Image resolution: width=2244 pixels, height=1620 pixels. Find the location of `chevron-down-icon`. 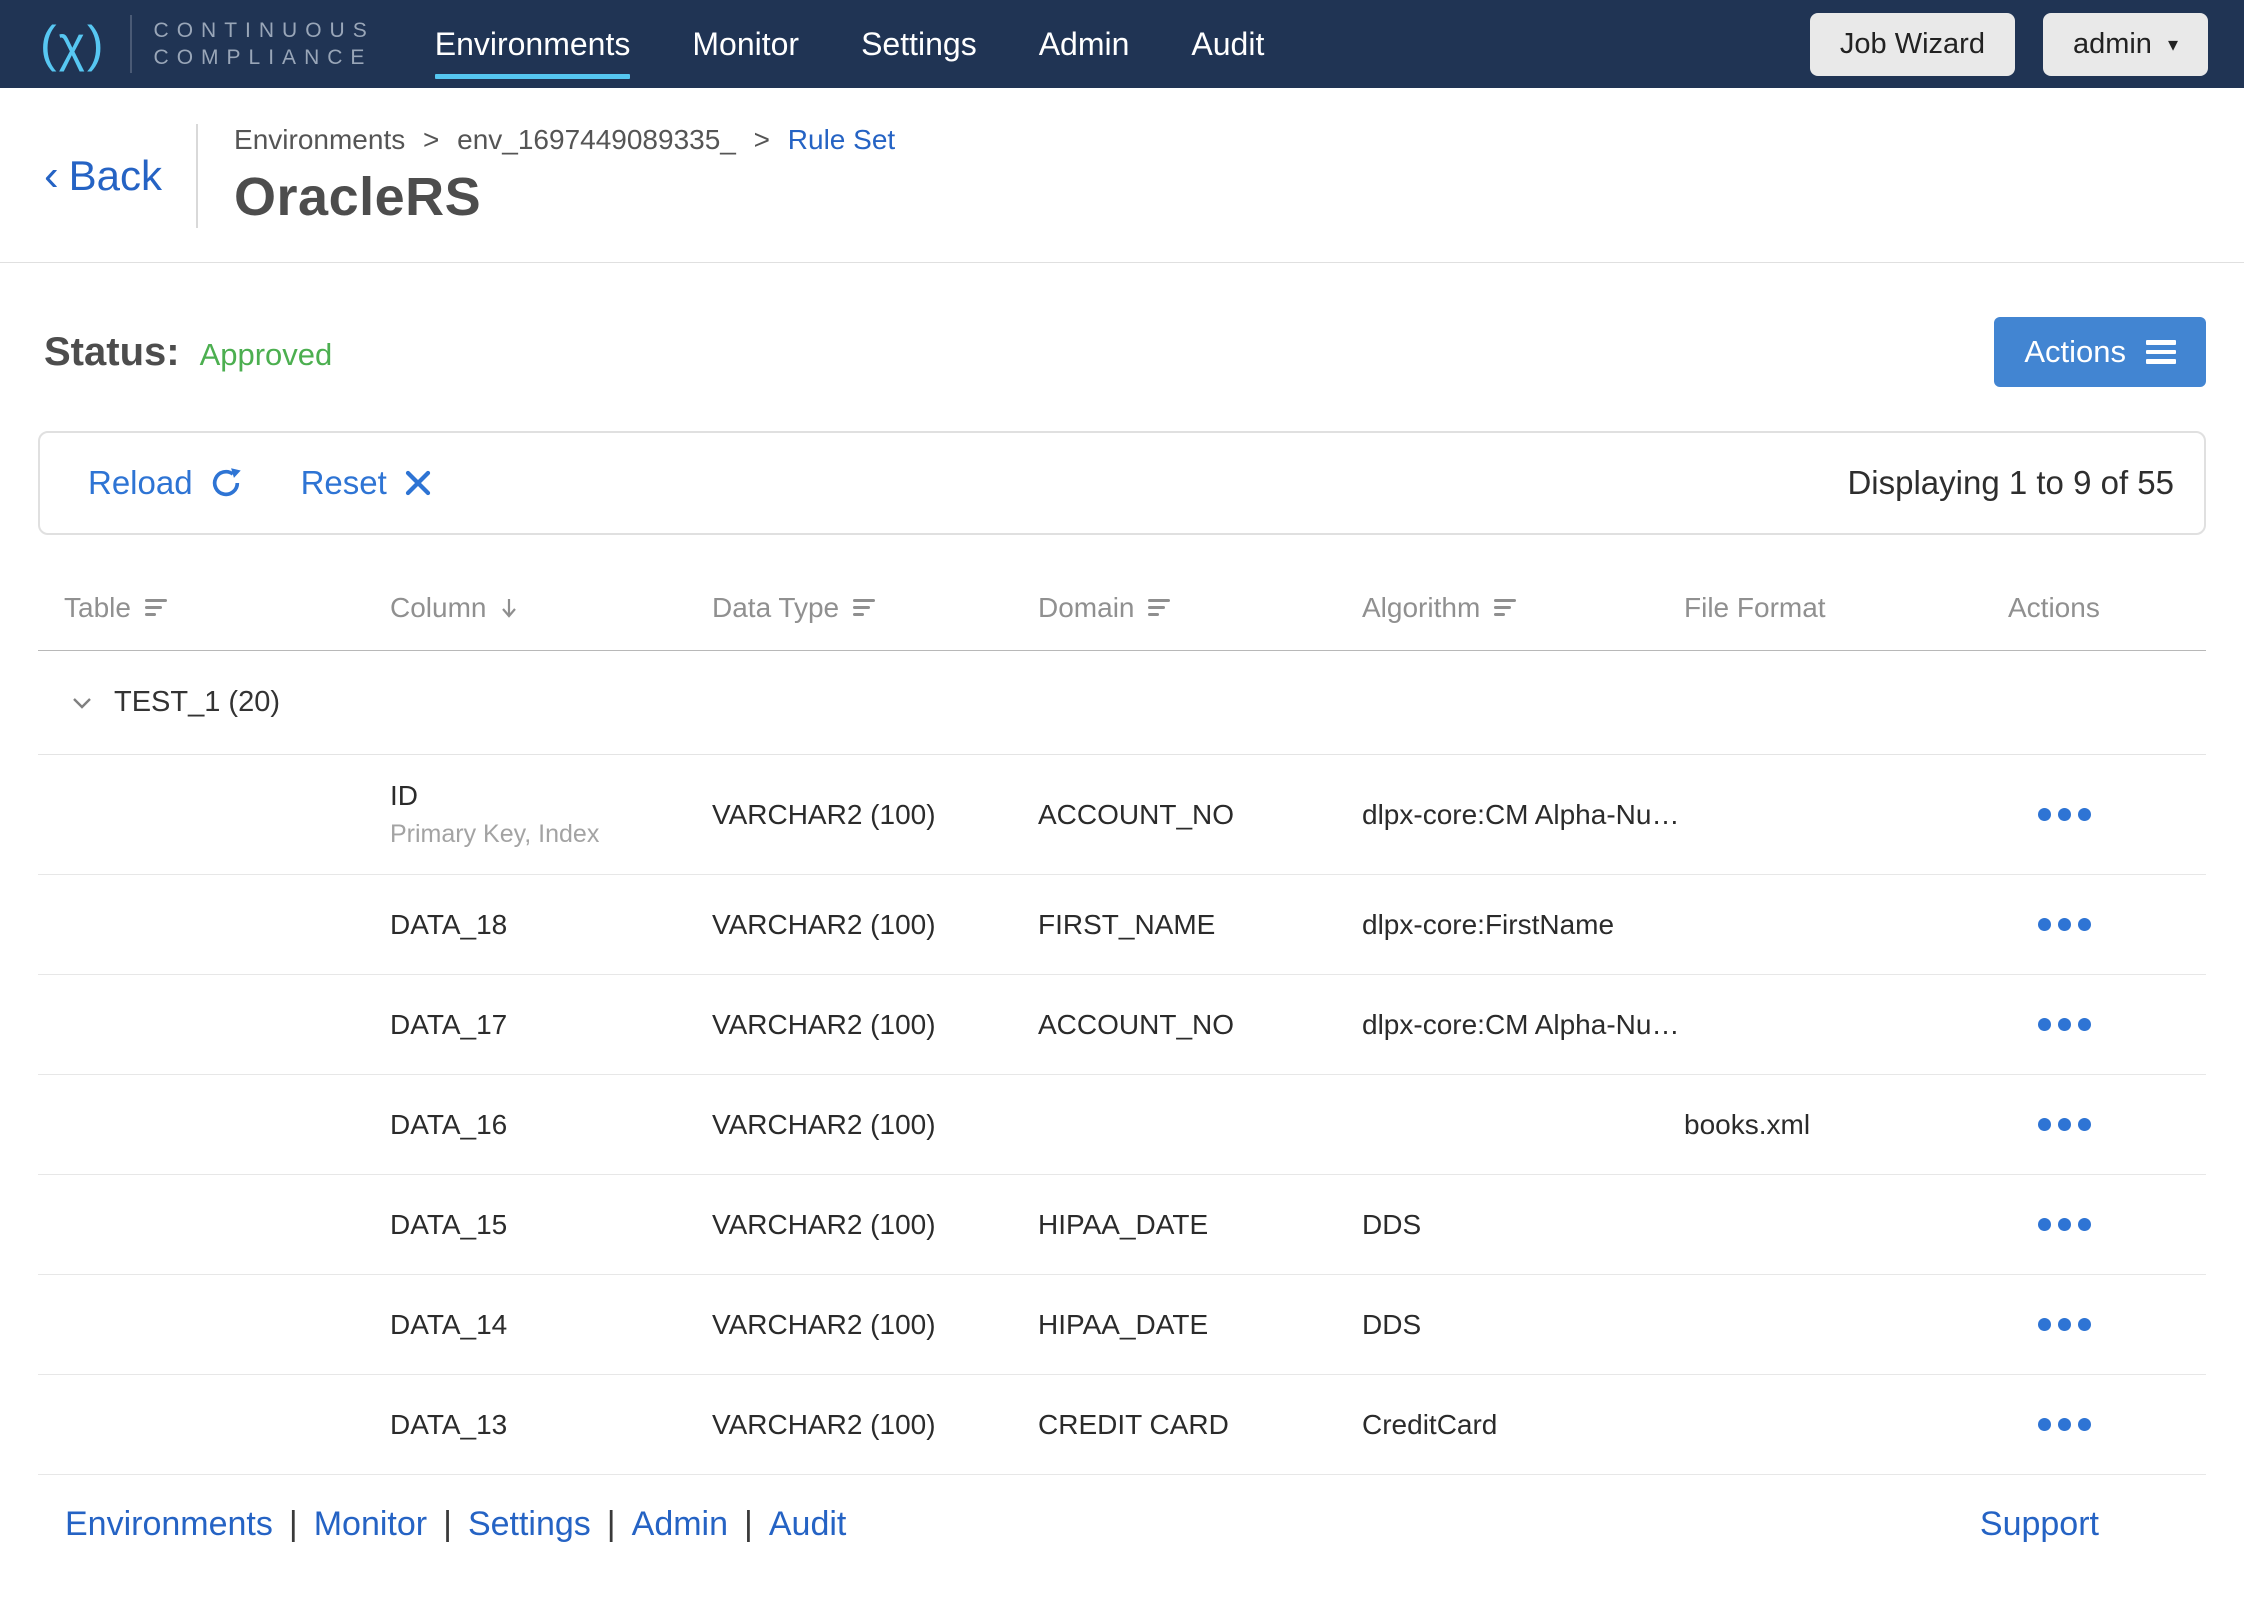

chevron-down-icon is located at coordinates (82, 703).